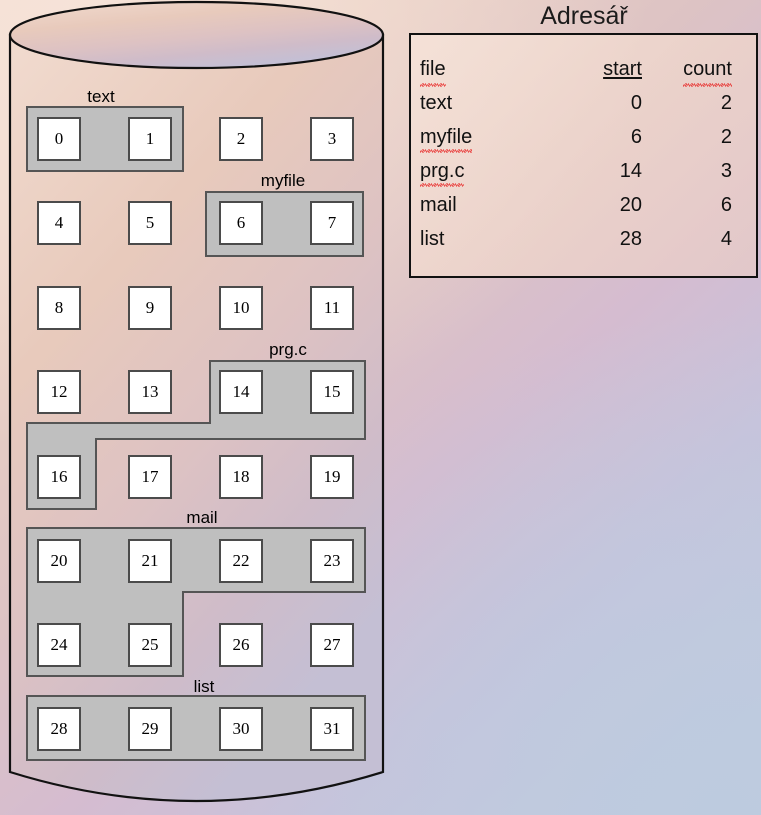 This screenshot has height=815, width=761. What do you see at coordinates (332, 477) in the screenshot?
I see `disk-block-19: 19` at bounding box center [332, 477].